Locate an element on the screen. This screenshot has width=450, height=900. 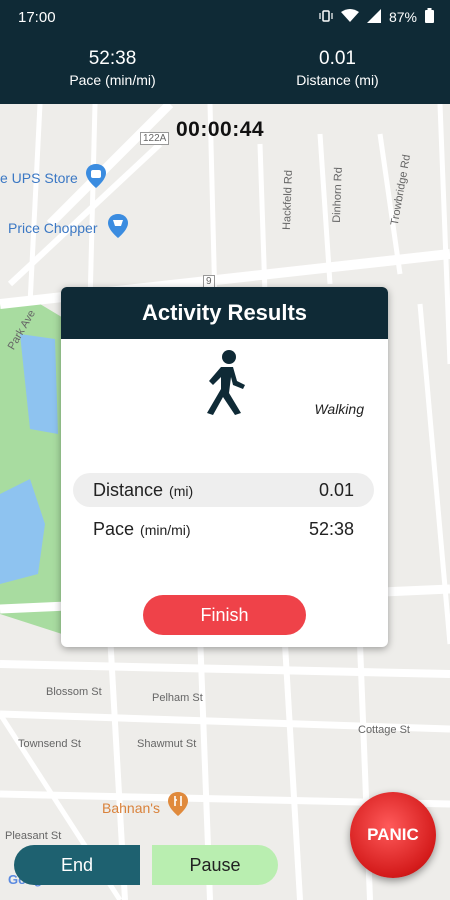
finish-button: Finish is located at coordinates (224, 615).